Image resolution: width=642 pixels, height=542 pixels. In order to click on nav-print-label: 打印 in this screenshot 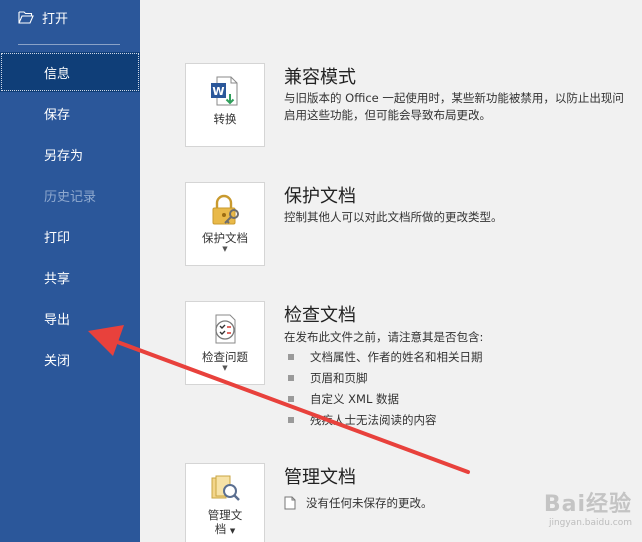, I will do `click(57, 238)`.